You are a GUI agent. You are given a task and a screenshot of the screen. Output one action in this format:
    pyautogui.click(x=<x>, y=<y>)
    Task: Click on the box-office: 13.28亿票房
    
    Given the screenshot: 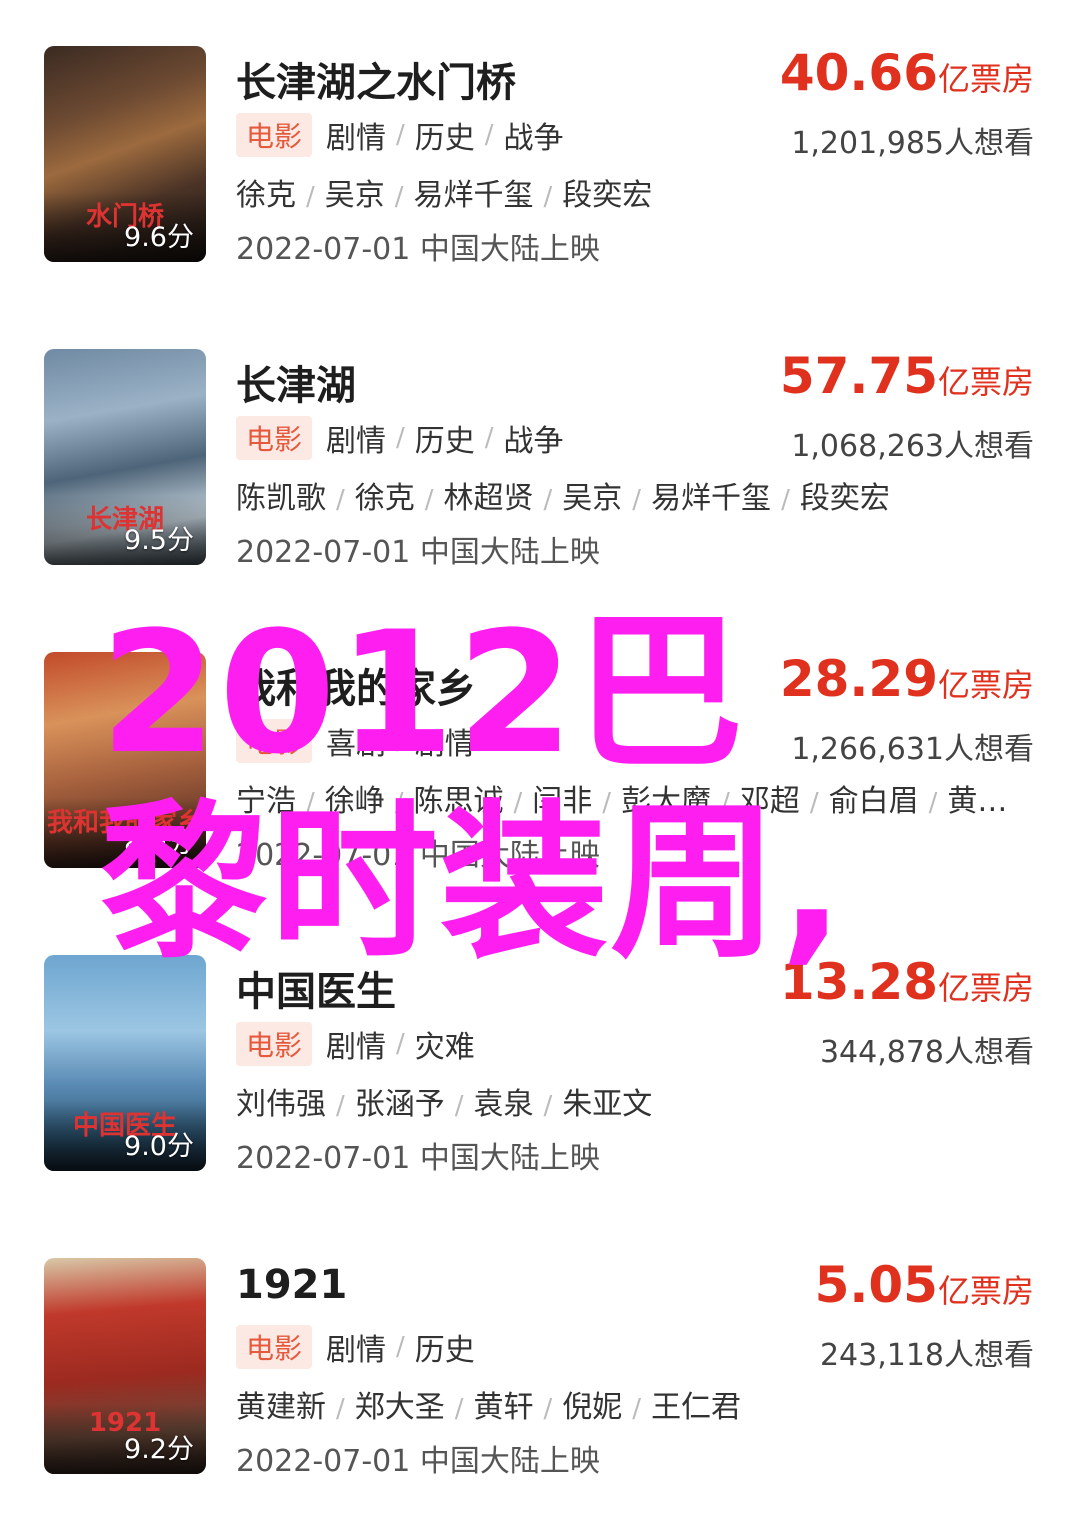 What is the action you would take?
    pyautogui.click(x=907, y=982)
    